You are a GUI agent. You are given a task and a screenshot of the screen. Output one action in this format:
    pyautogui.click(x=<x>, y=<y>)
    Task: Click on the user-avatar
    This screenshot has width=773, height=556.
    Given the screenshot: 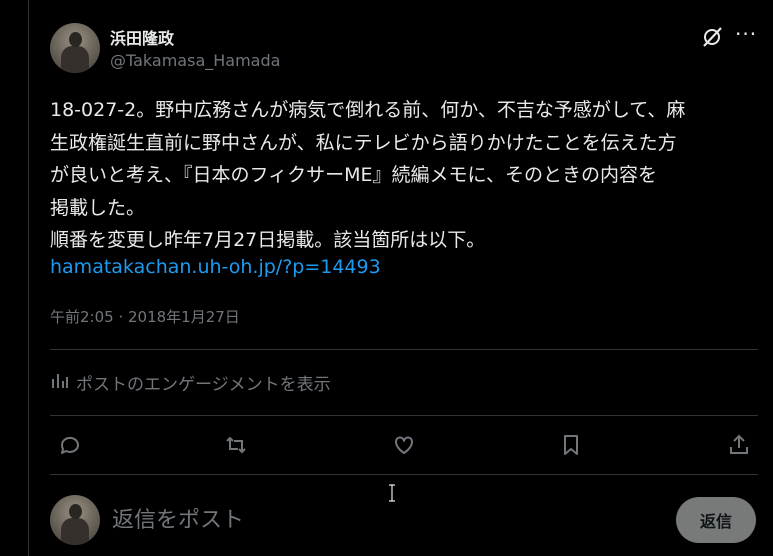 What is the action you would take?
    pyautogui.click(x=75, y=520)
    